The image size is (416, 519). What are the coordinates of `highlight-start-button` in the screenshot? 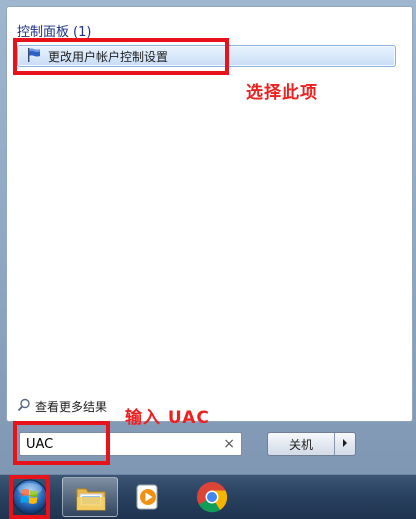 It's located at (29, 497).